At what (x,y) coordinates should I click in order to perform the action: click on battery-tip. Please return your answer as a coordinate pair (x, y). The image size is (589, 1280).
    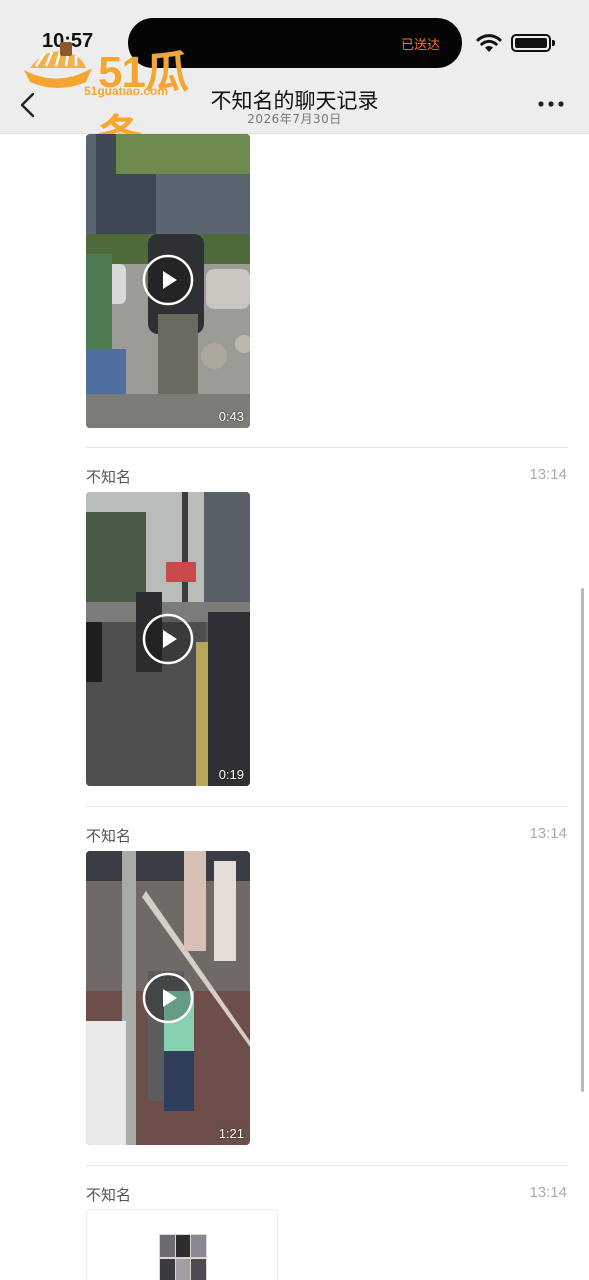
    Looking at the image, I should click on (553, 43).